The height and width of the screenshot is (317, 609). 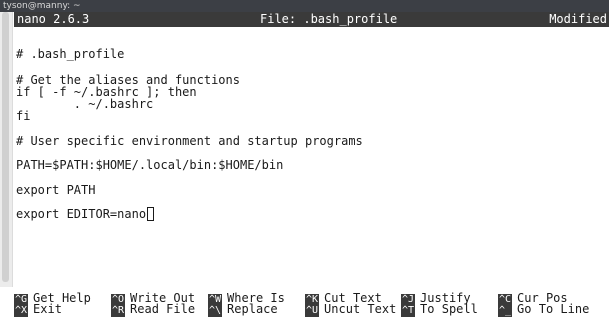 I want to click on editor-line: fi, so click(x=23, y=116).